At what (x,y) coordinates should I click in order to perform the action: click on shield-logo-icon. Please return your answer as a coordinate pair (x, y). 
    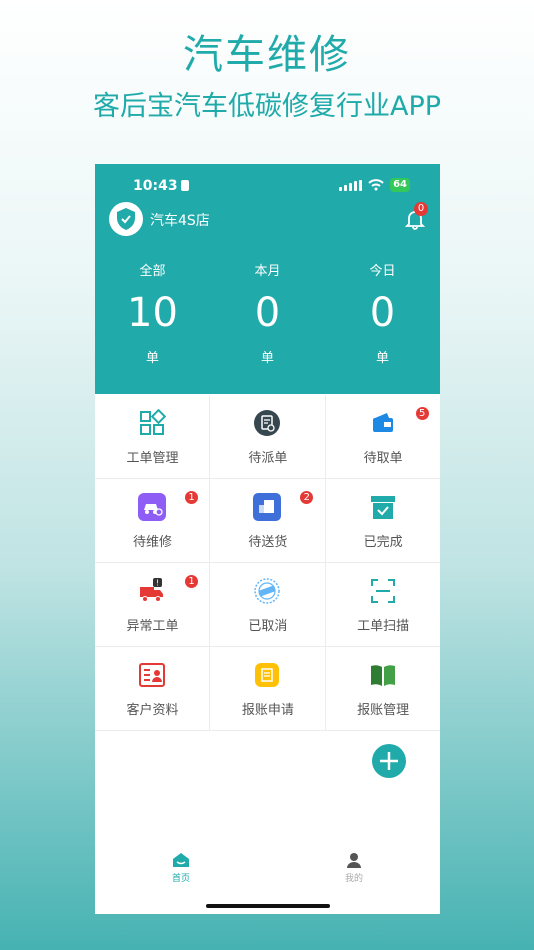
    Looking at the image, I should click on (126, 219).